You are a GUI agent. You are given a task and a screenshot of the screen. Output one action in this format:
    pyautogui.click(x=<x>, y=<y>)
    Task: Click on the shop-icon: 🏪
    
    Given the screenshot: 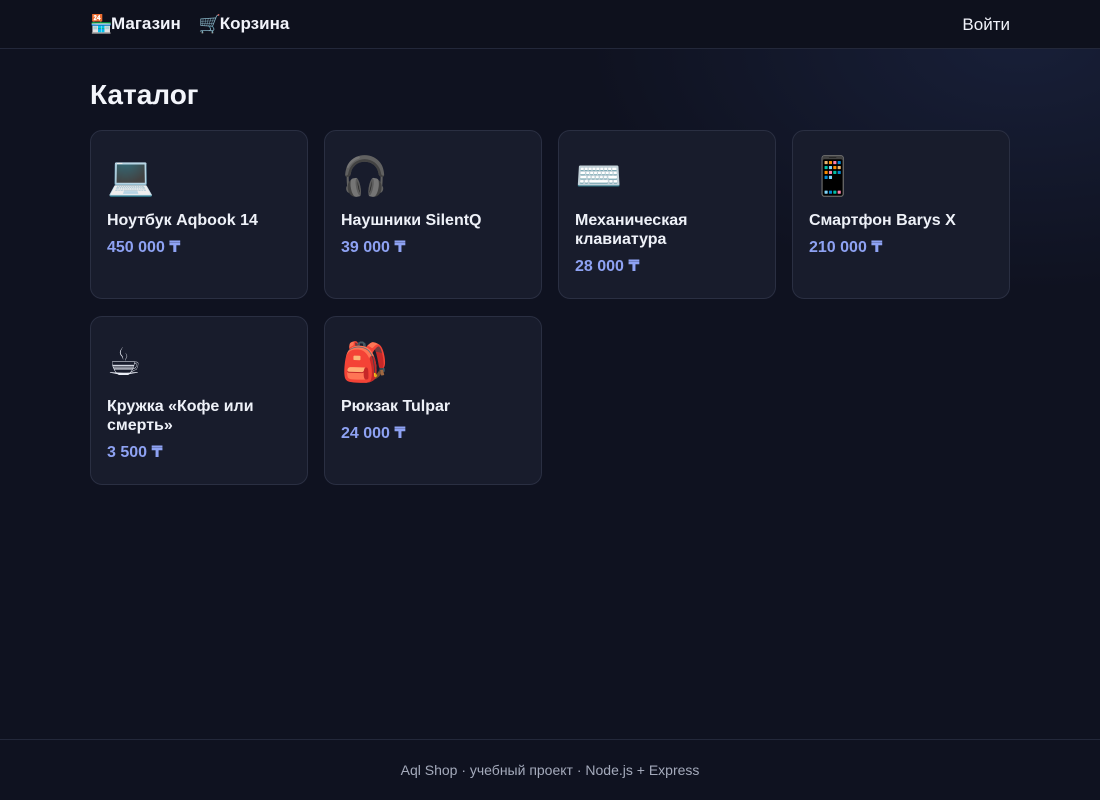 What is the action you would take?
    pyautogui.click(x=101, y=24)
    